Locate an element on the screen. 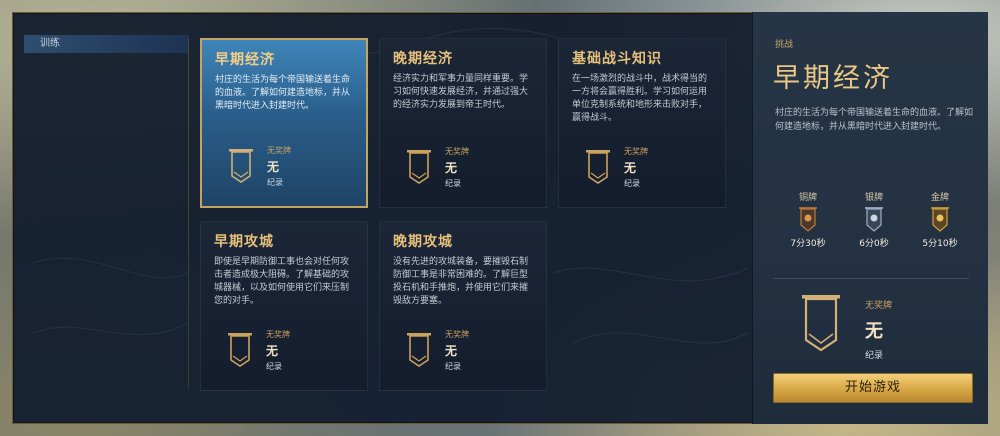  bronze-medal-icon is located at coordinates (808, 219).